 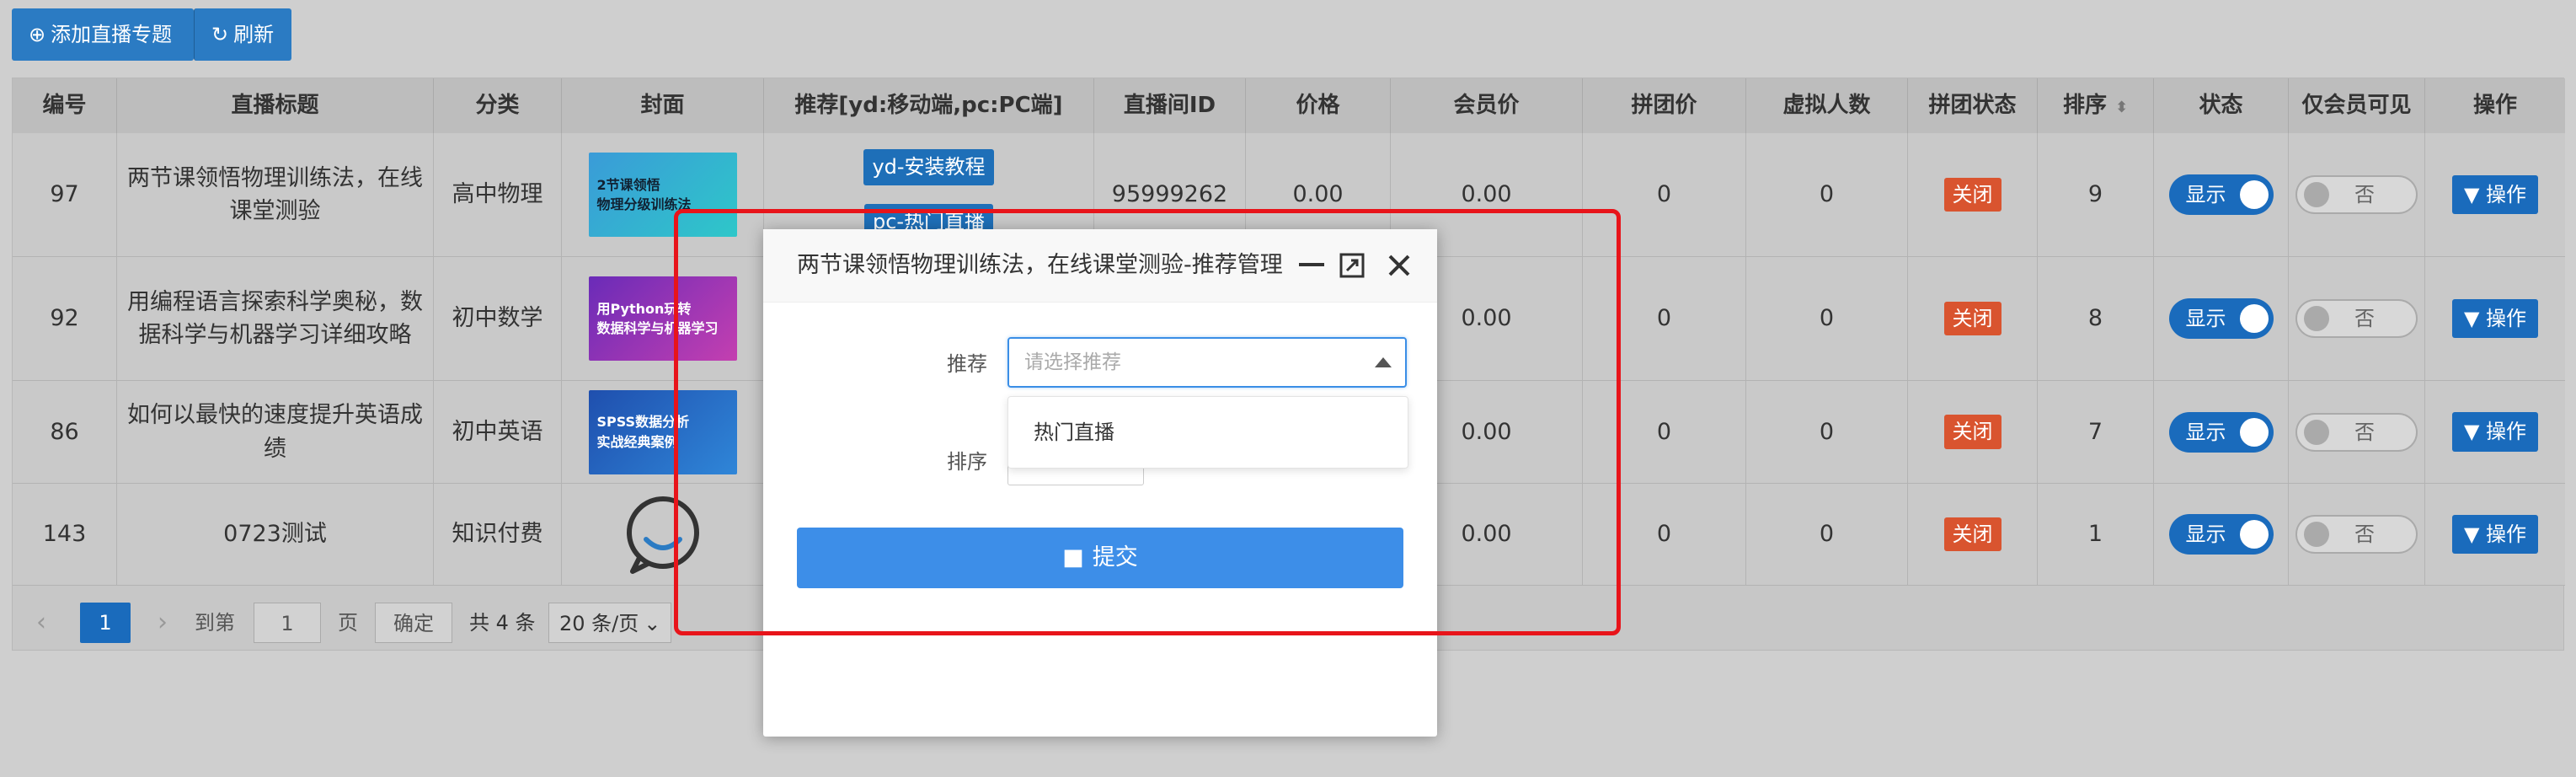 I want to click on chat-bubble-icon, so click(x=662, y=535).